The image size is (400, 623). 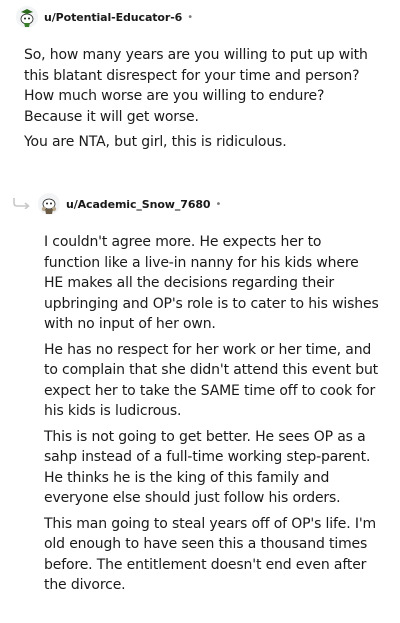 What do you see at coordinates (21, 203) in the screenshot?
I see `reply-arrow-icon` at bounding box center [21, 203].